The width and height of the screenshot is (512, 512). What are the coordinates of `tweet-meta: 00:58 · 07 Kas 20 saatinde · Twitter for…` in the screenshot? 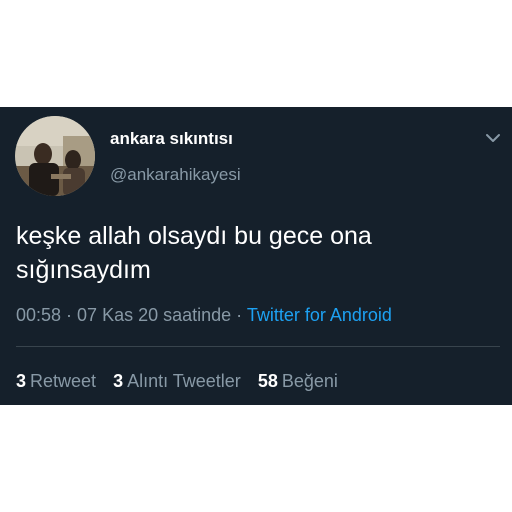 It's located at (204, 315).